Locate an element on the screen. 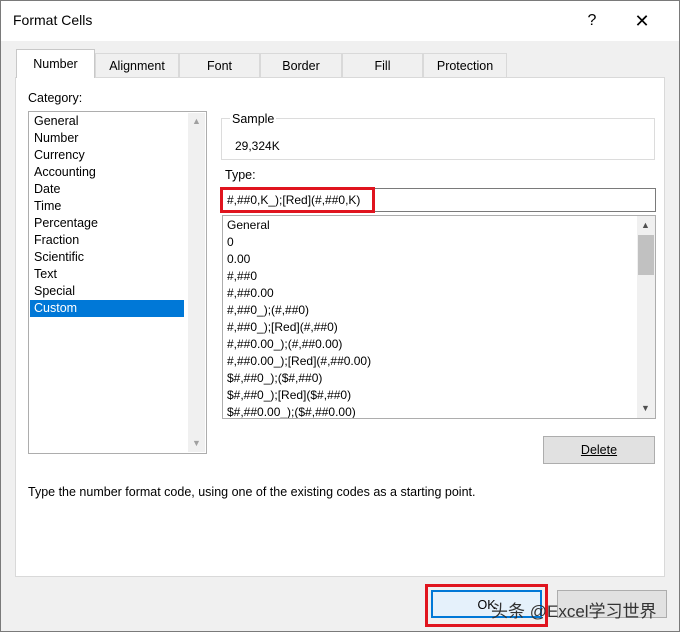  help-icon: ? is located at coordinates (592, 21).